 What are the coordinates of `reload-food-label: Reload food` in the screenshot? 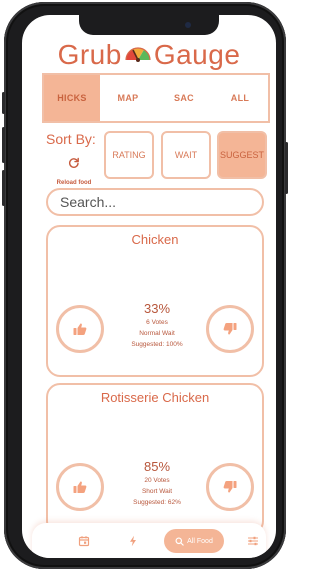 It's located at (74, 183).